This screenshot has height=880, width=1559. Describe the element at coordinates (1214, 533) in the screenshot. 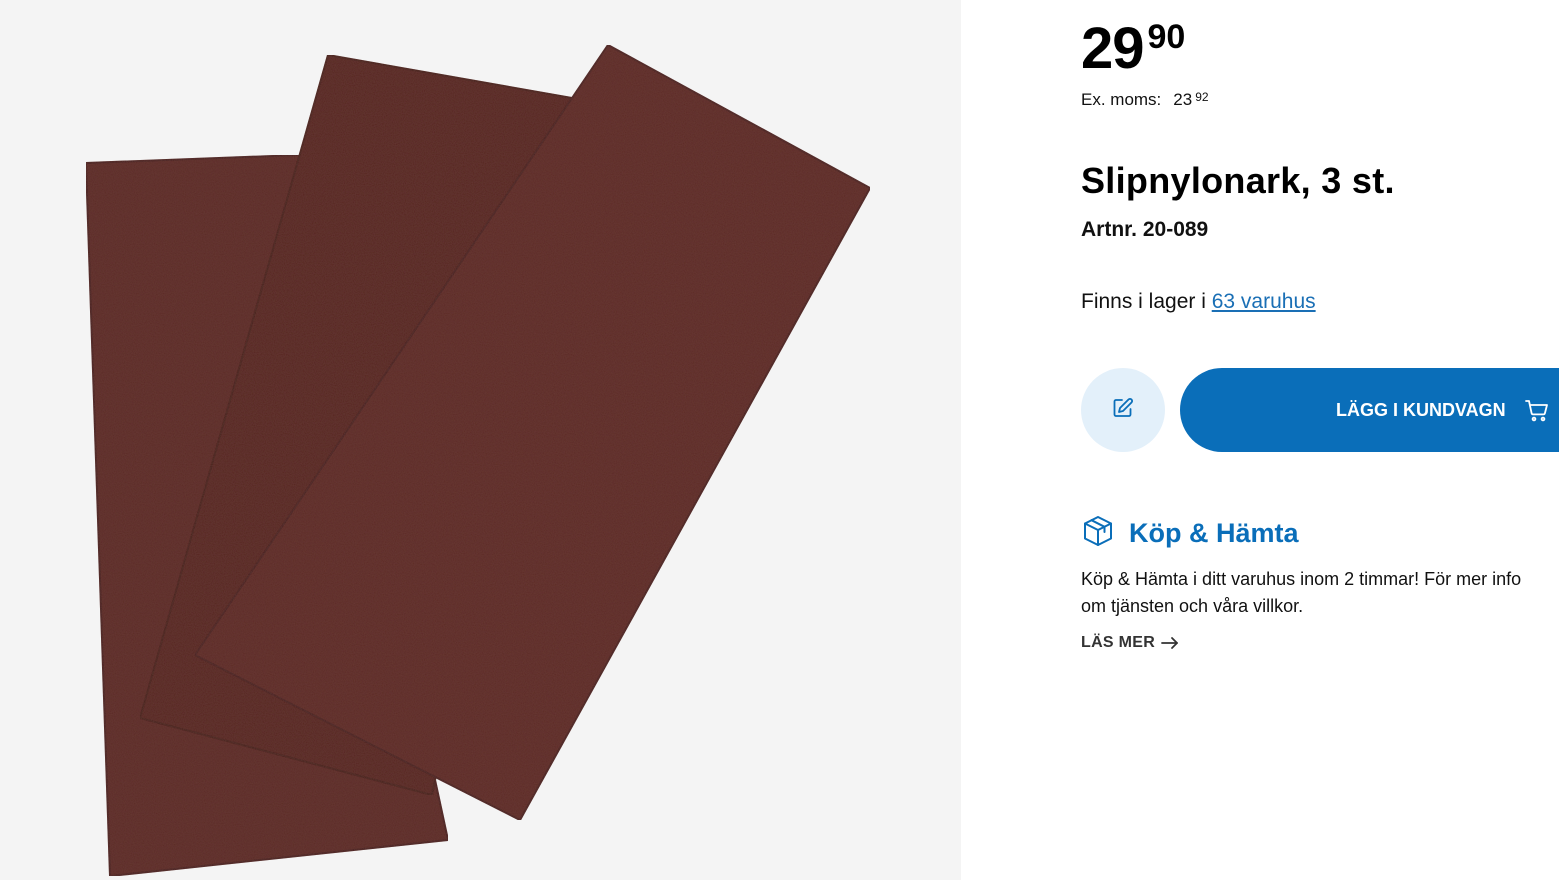

I see `click-and-collect-title: Köp & Hämta` at that location.